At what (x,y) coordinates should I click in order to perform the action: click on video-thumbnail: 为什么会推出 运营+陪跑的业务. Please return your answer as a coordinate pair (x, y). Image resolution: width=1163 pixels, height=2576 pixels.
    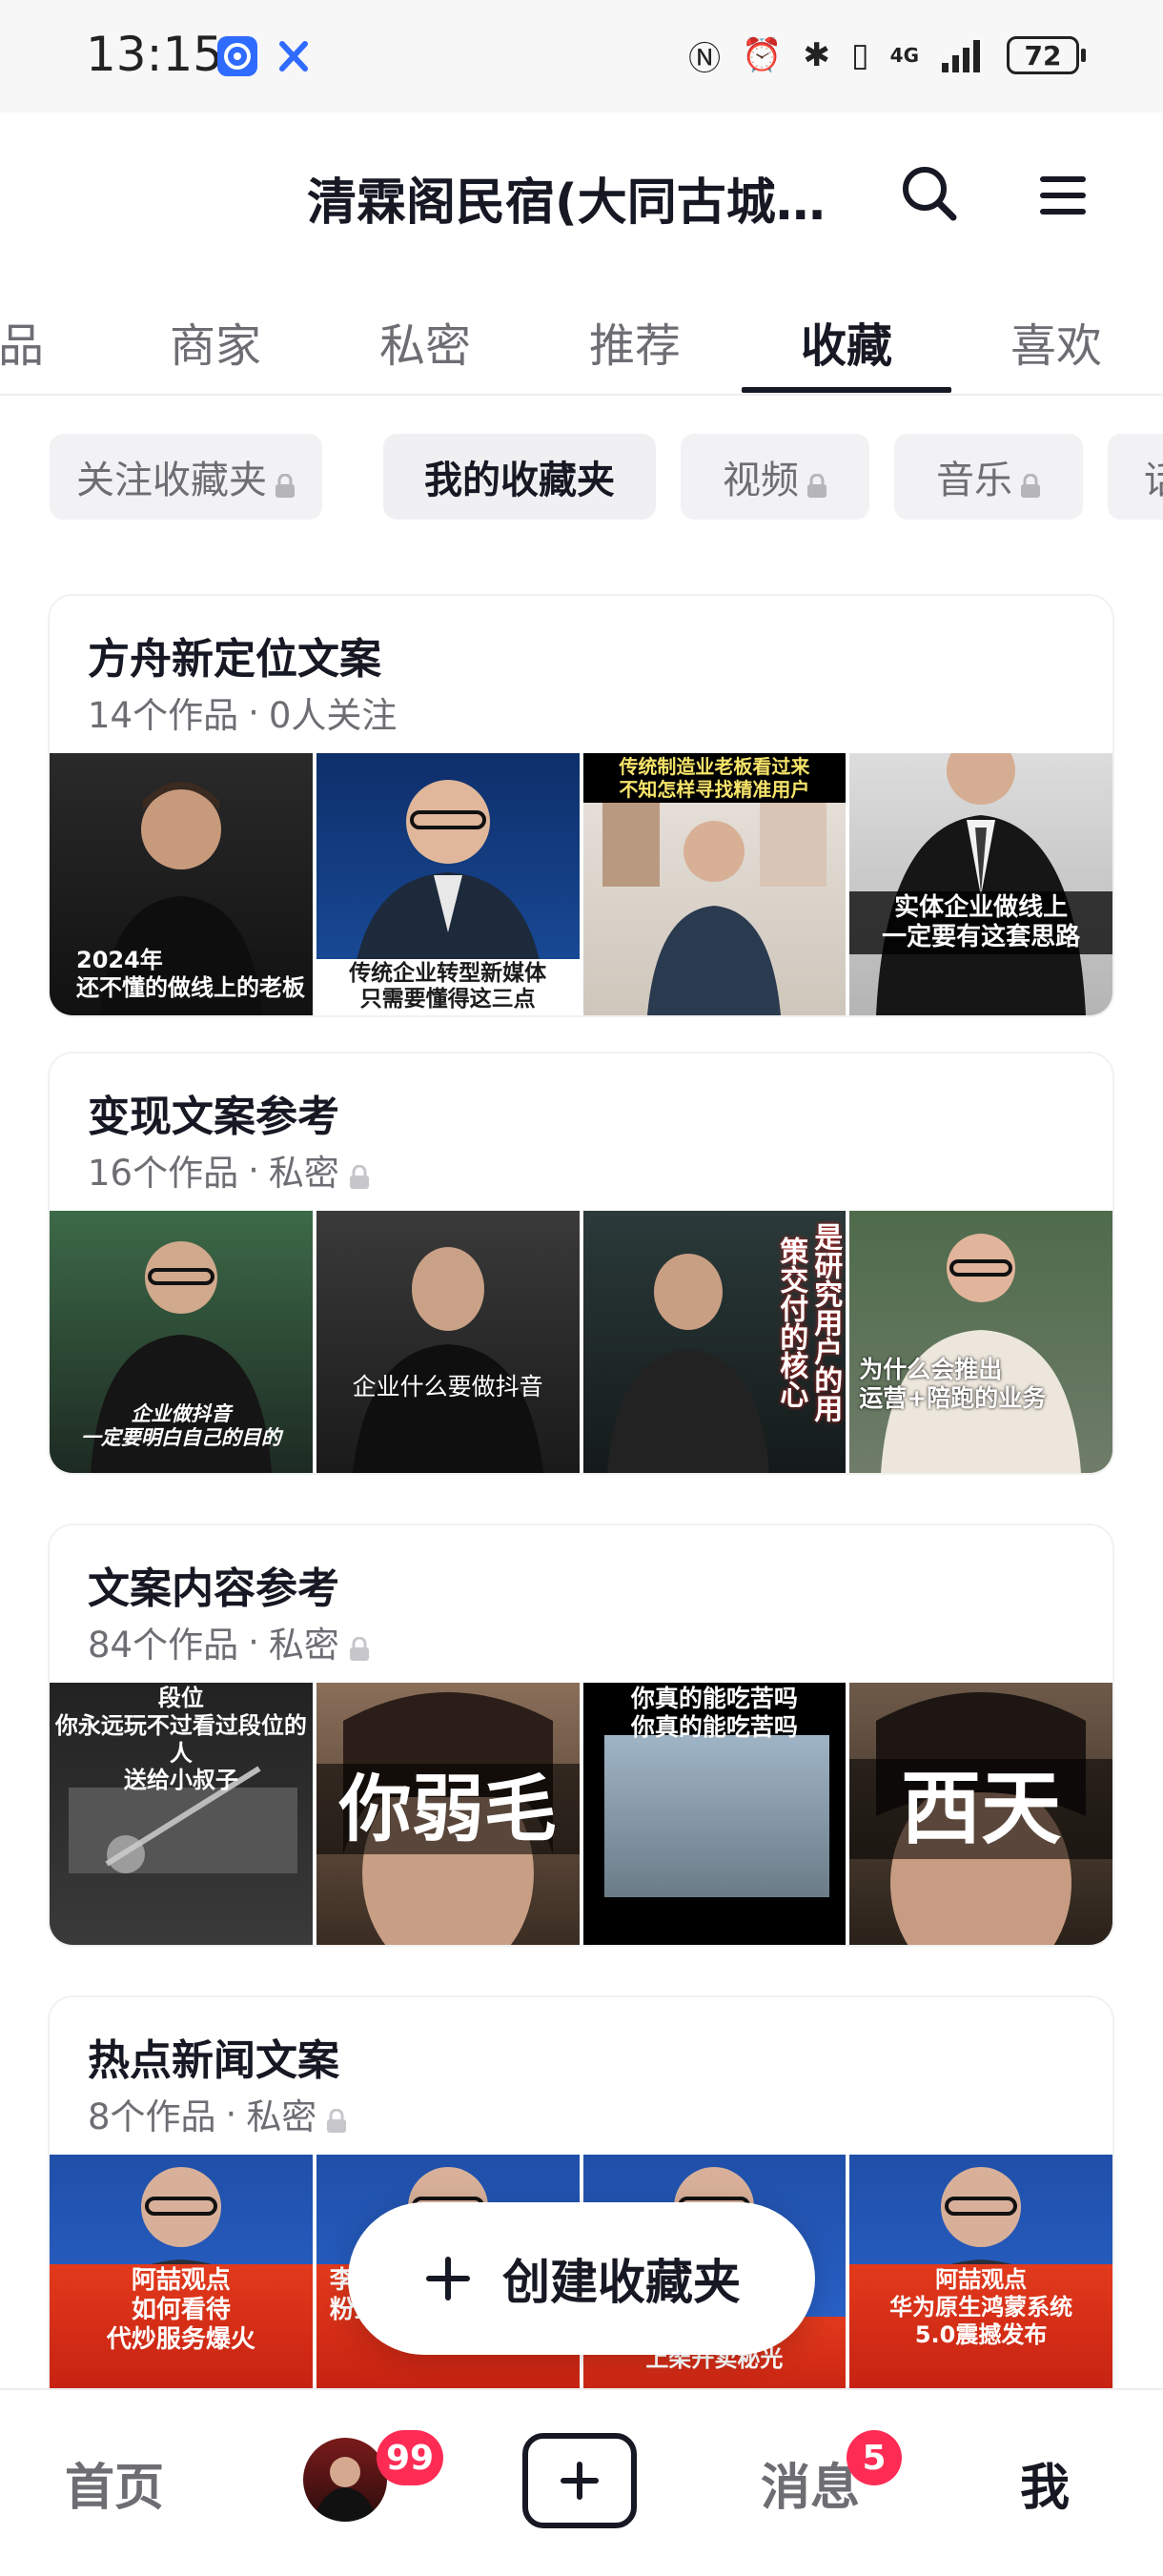
    Looking at the image, I should click on (980, 1342).